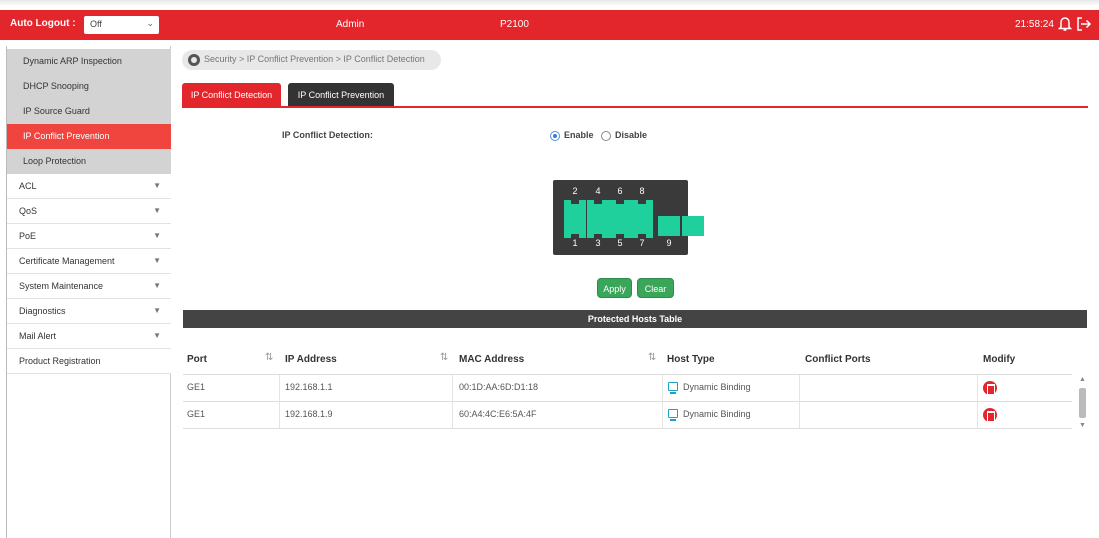  I want to click on sidebar-item-dhcp-snooping: DHCP Snooping, so click(89, 86).